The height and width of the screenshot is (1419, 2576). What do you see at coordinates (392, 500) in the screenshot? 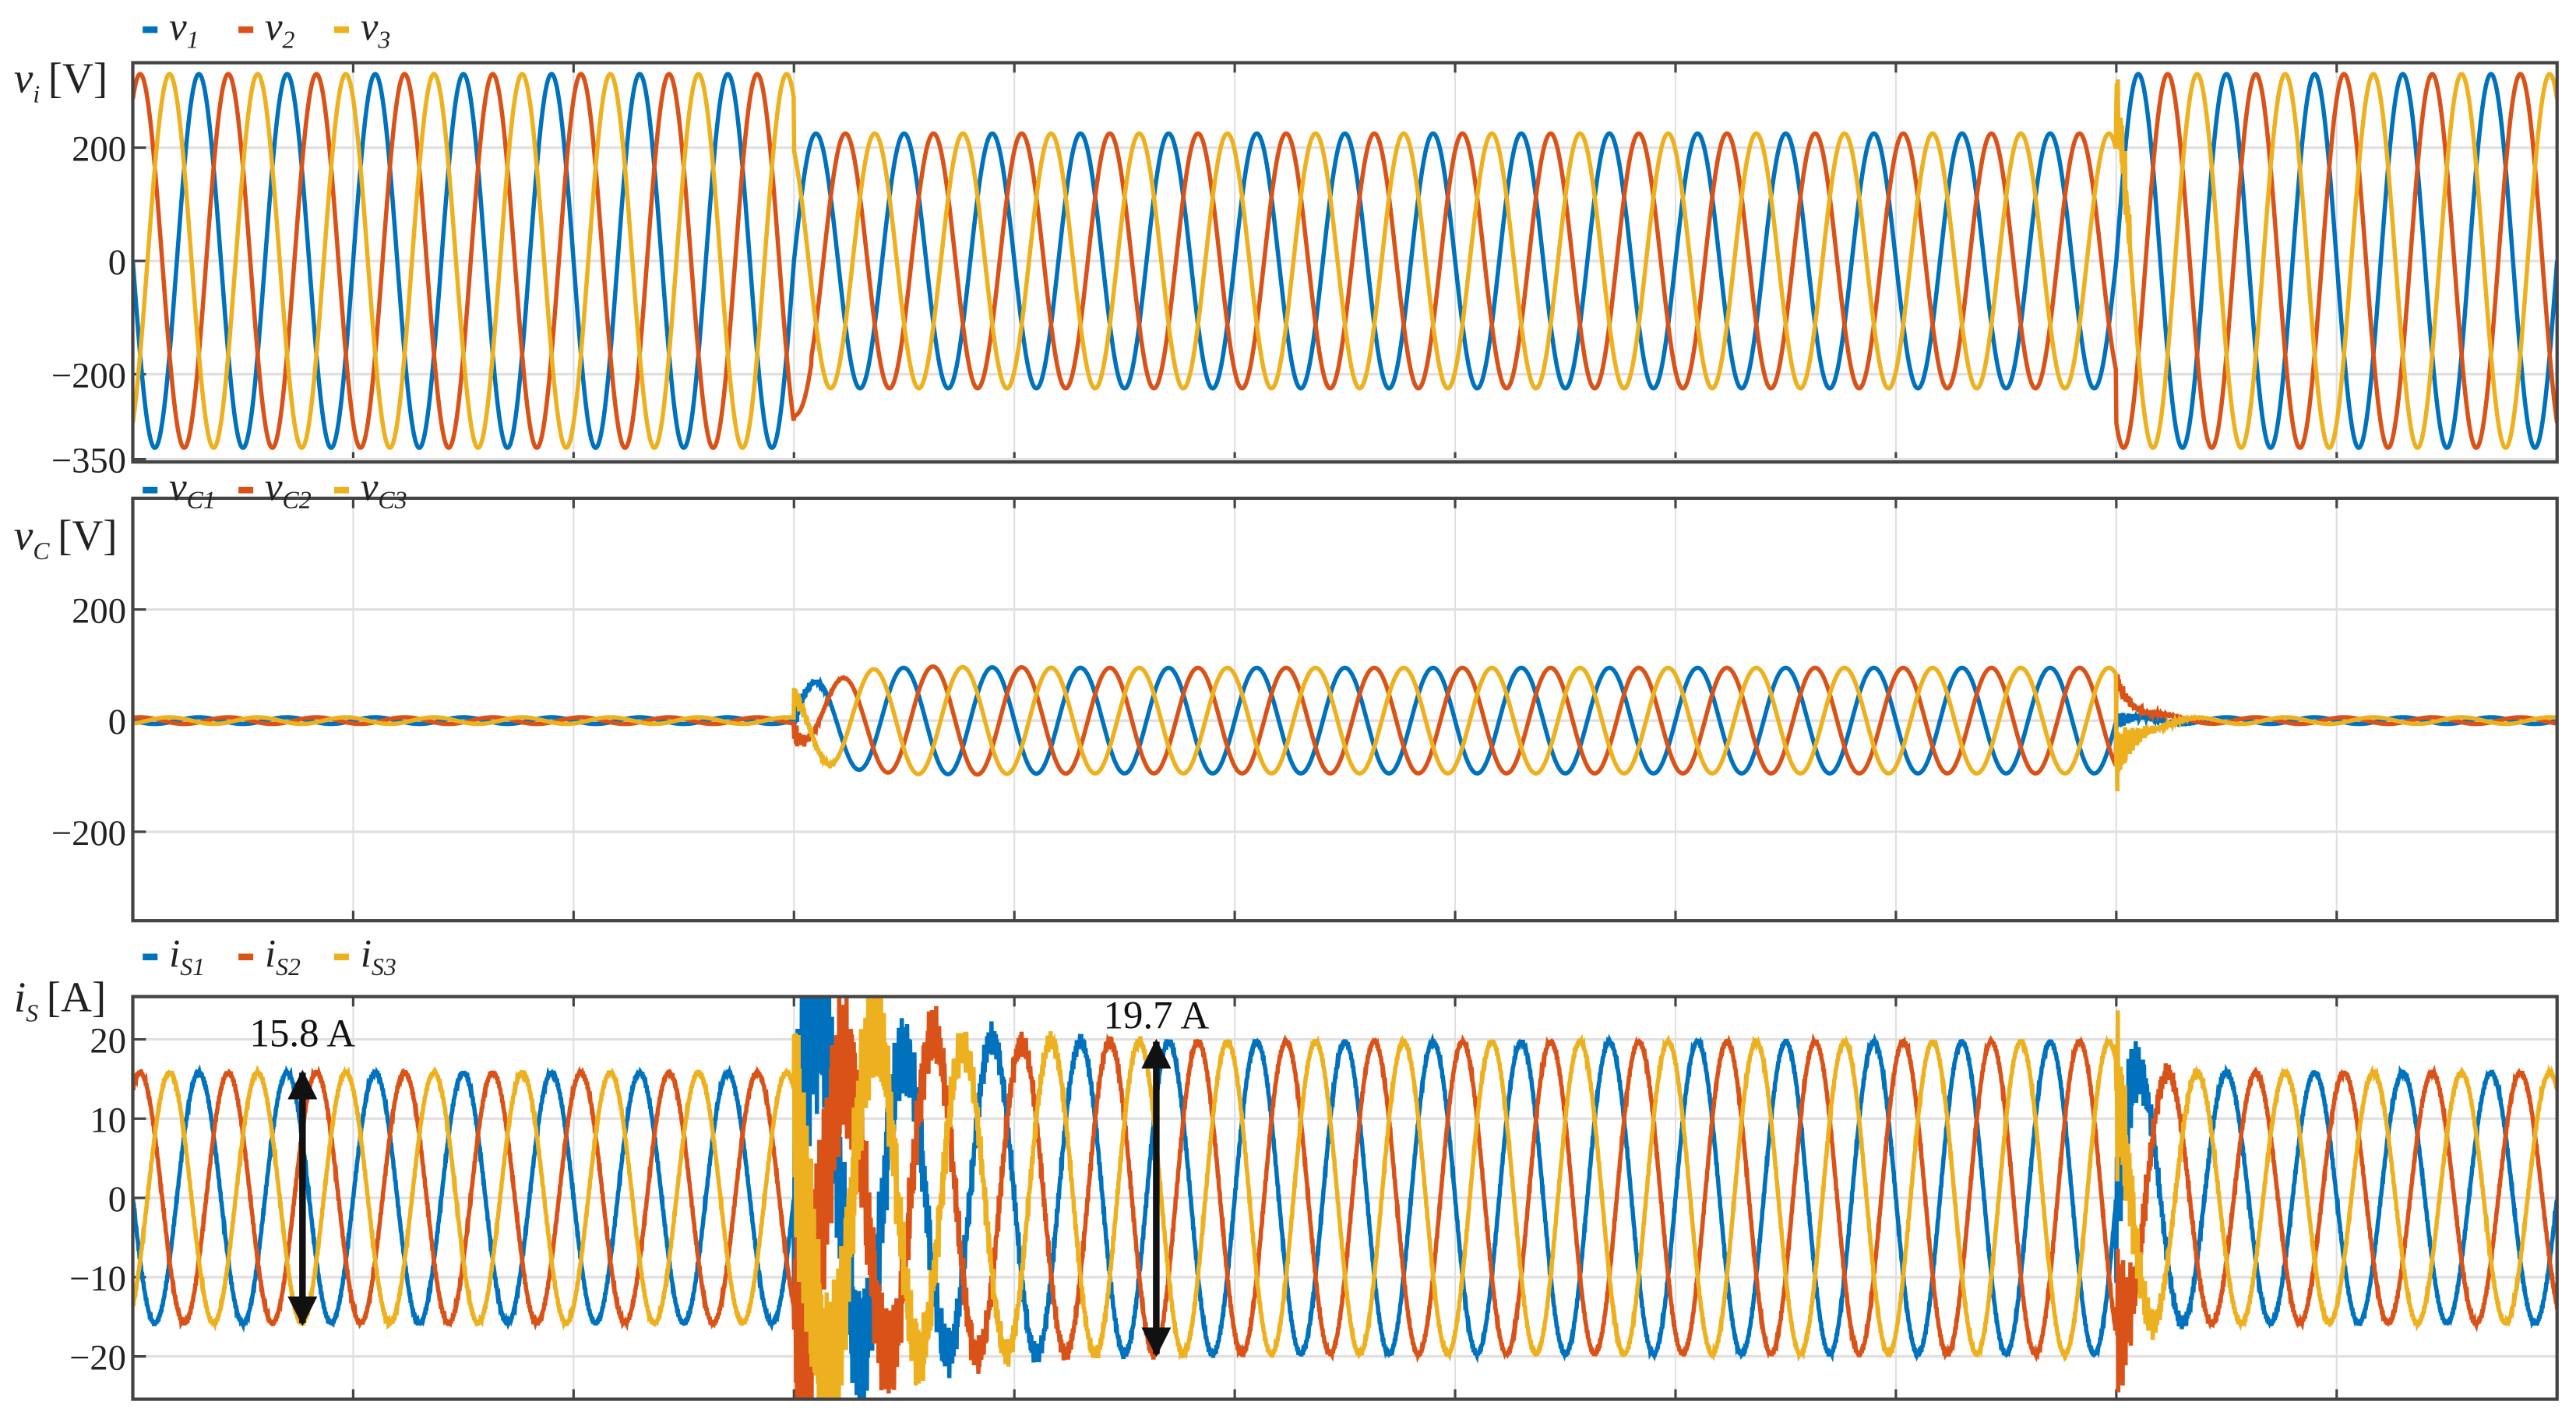
I see `legend-subscript: C3` at bounding box center [392, 500].